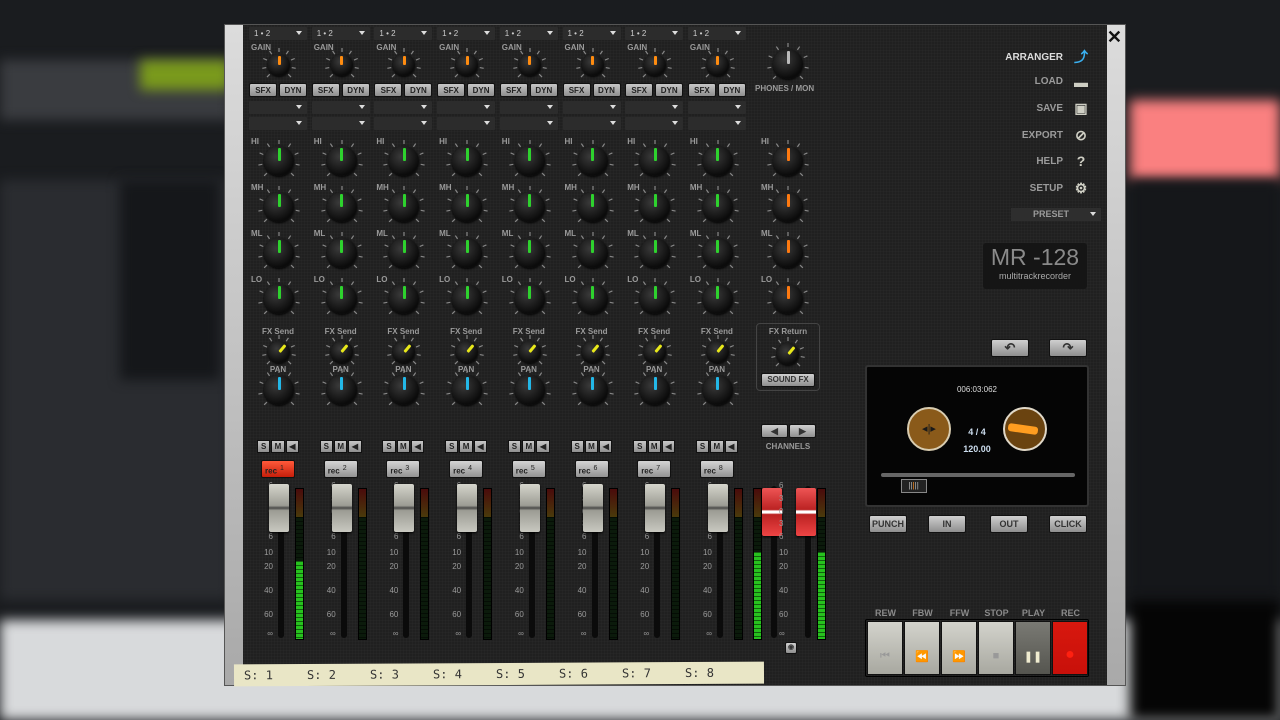  What do you see at coordinates (913, 486) in the screenshot?
I see `position-handle: |||||` at bounding box center [913, 486].